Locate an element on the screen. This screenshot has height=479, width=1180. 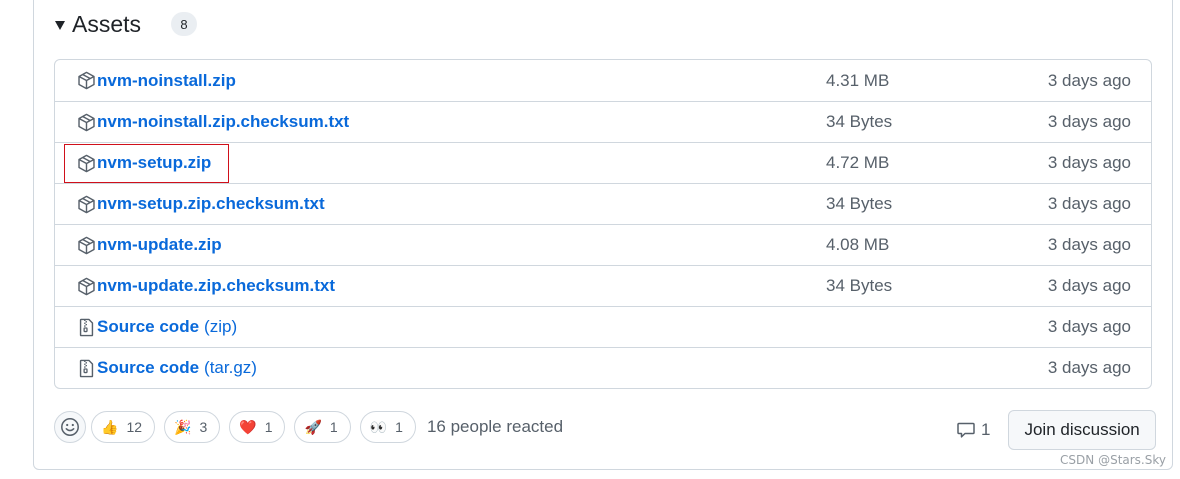
reaction-count: 12 is located at coordinates (134, 427).